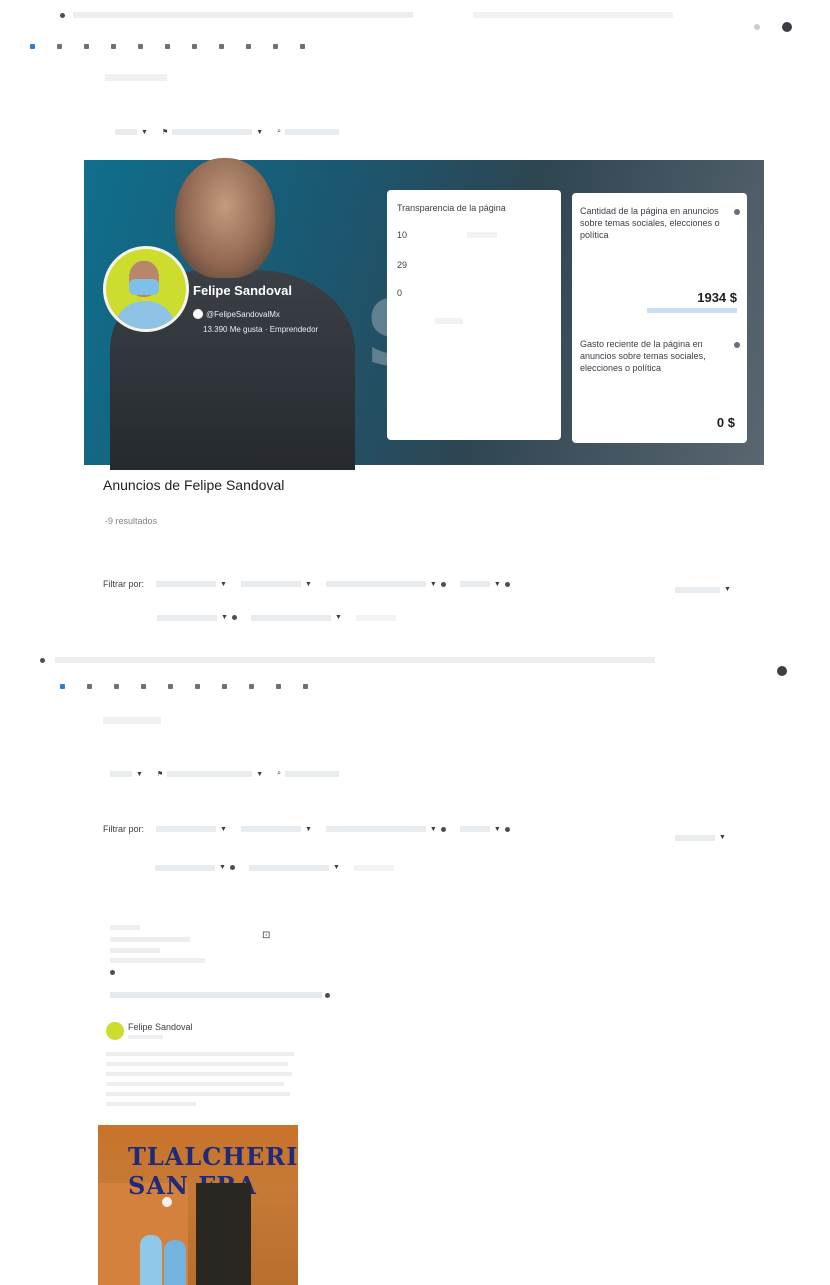 The image size is (830, 1285). Describe the element at coordinates (191, 829) in the screenshot. I see `filter-language-2: ▼` at that location.